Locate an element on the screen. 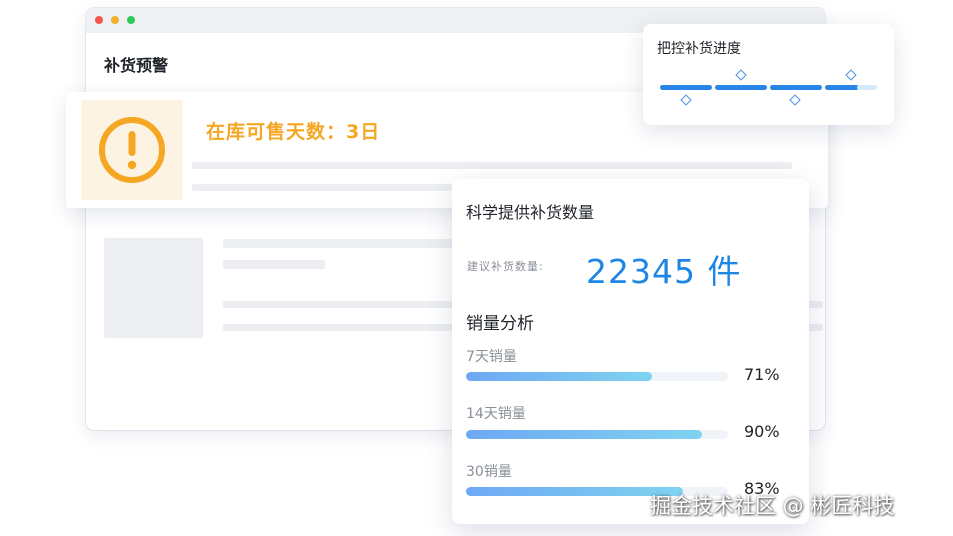 The height and width of the screenshot is (536, 953). placeholder-thumbnail is located at coordinates (153, 288).